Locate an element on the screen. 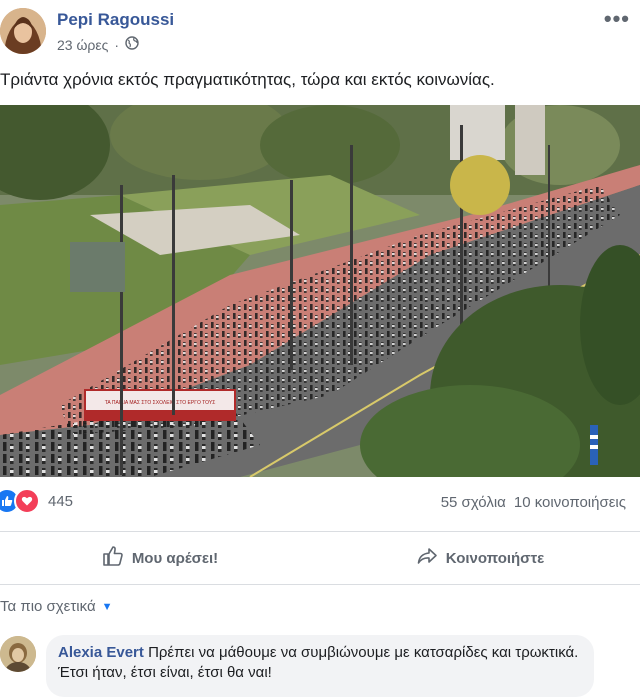 The image size is (640, 697). commenter-name: Alexia Evert is located at coordinates (101, 652).